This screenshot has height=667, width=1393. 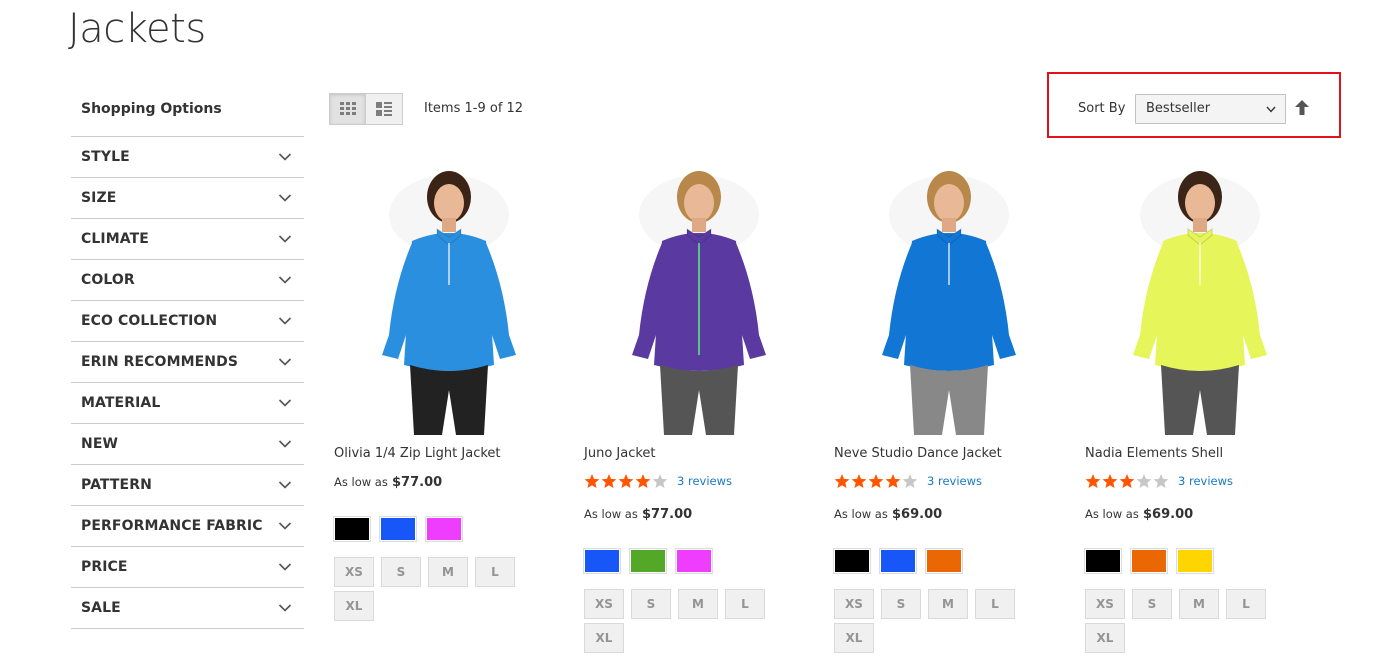 I want to click on sort-by-select: Bestseller, so click(x=1210, y=109).